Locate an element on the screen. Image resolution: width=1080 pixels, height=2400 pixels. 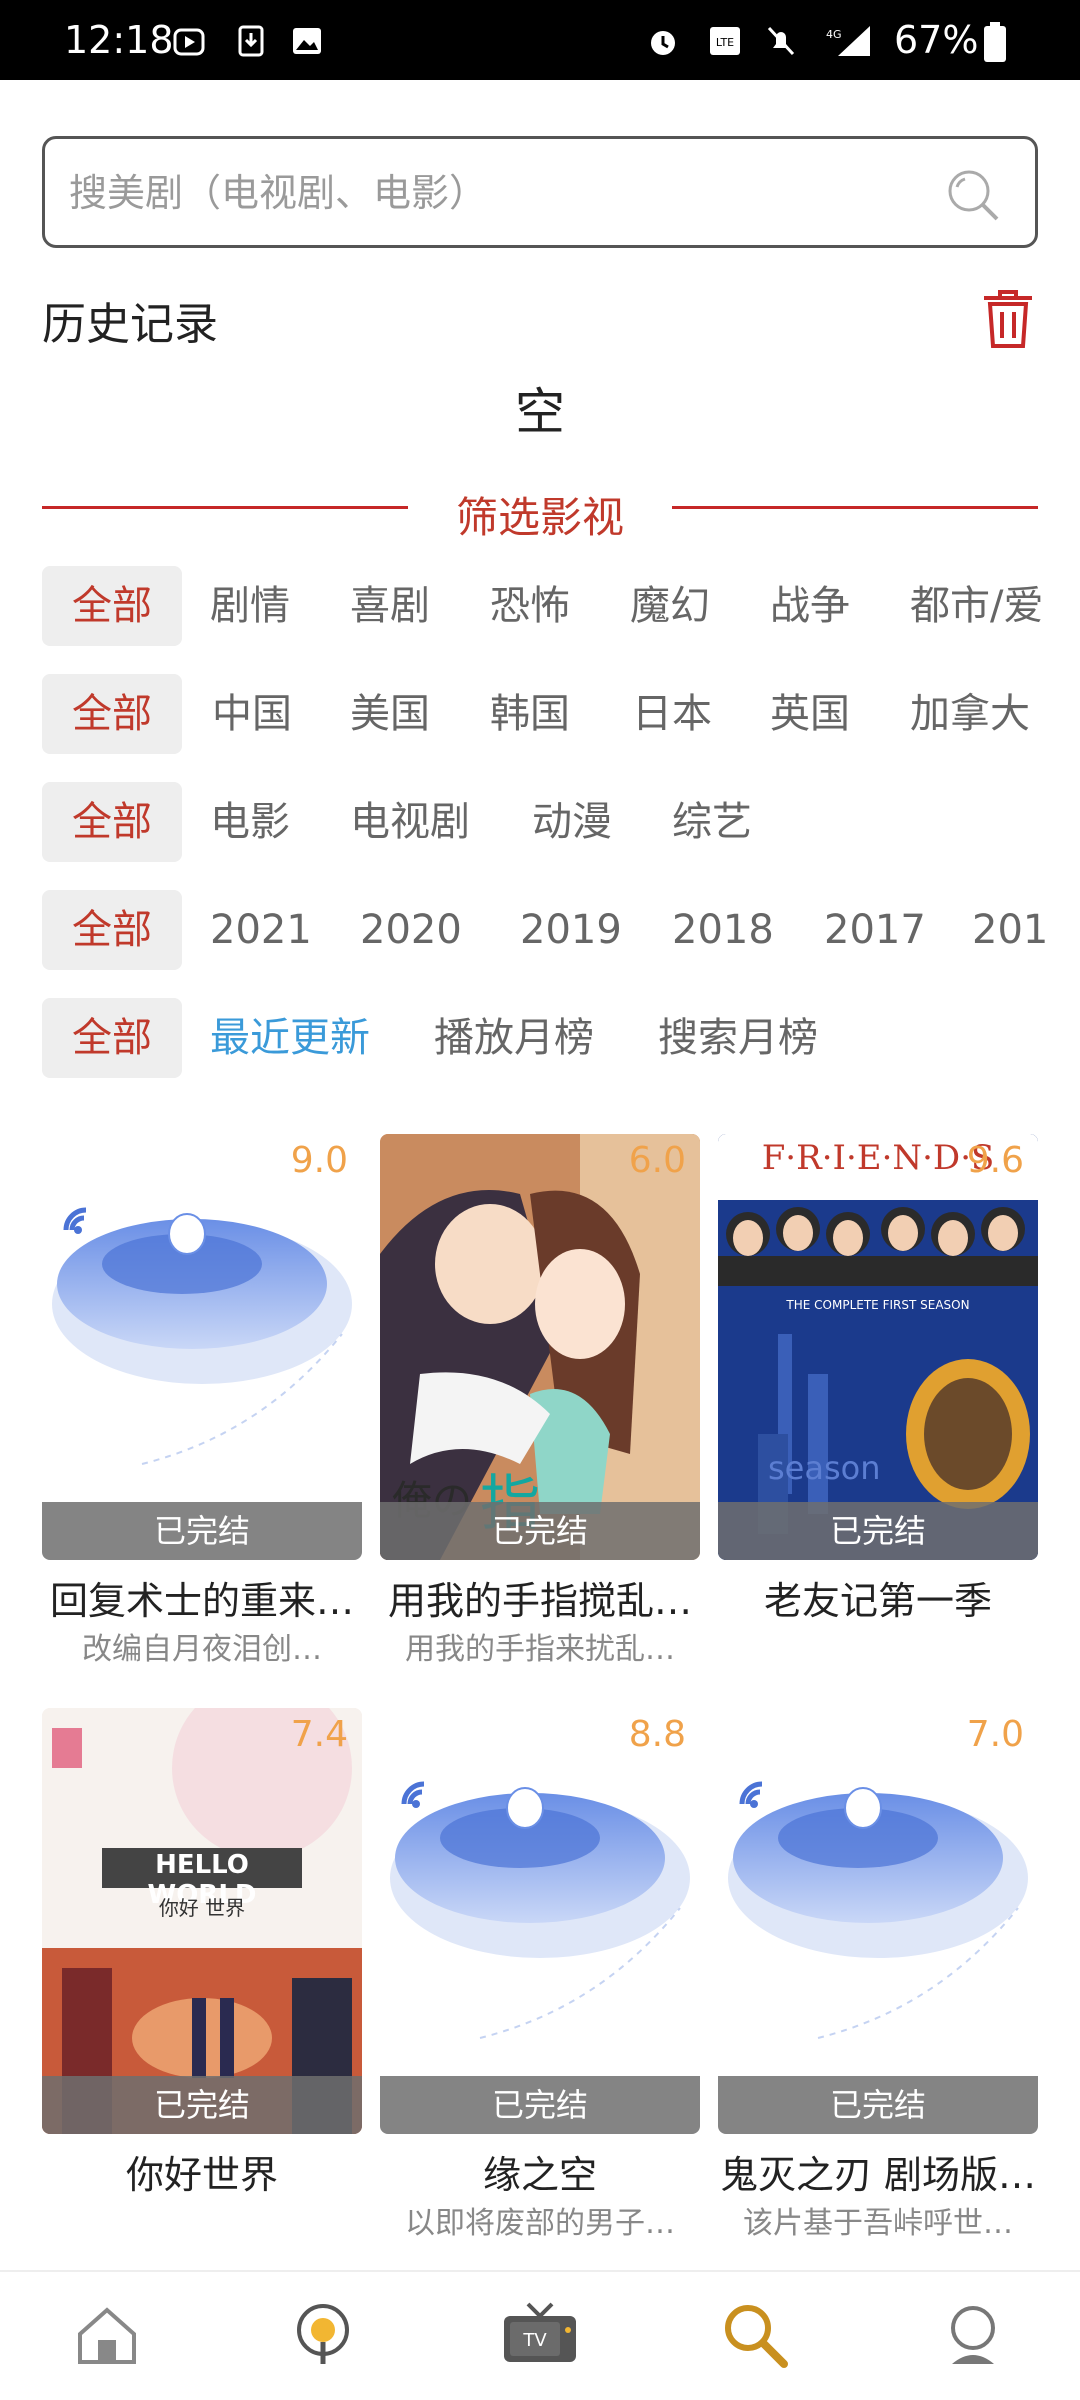
filter-chip: 电视剧 is located at coordinates (410, 822).